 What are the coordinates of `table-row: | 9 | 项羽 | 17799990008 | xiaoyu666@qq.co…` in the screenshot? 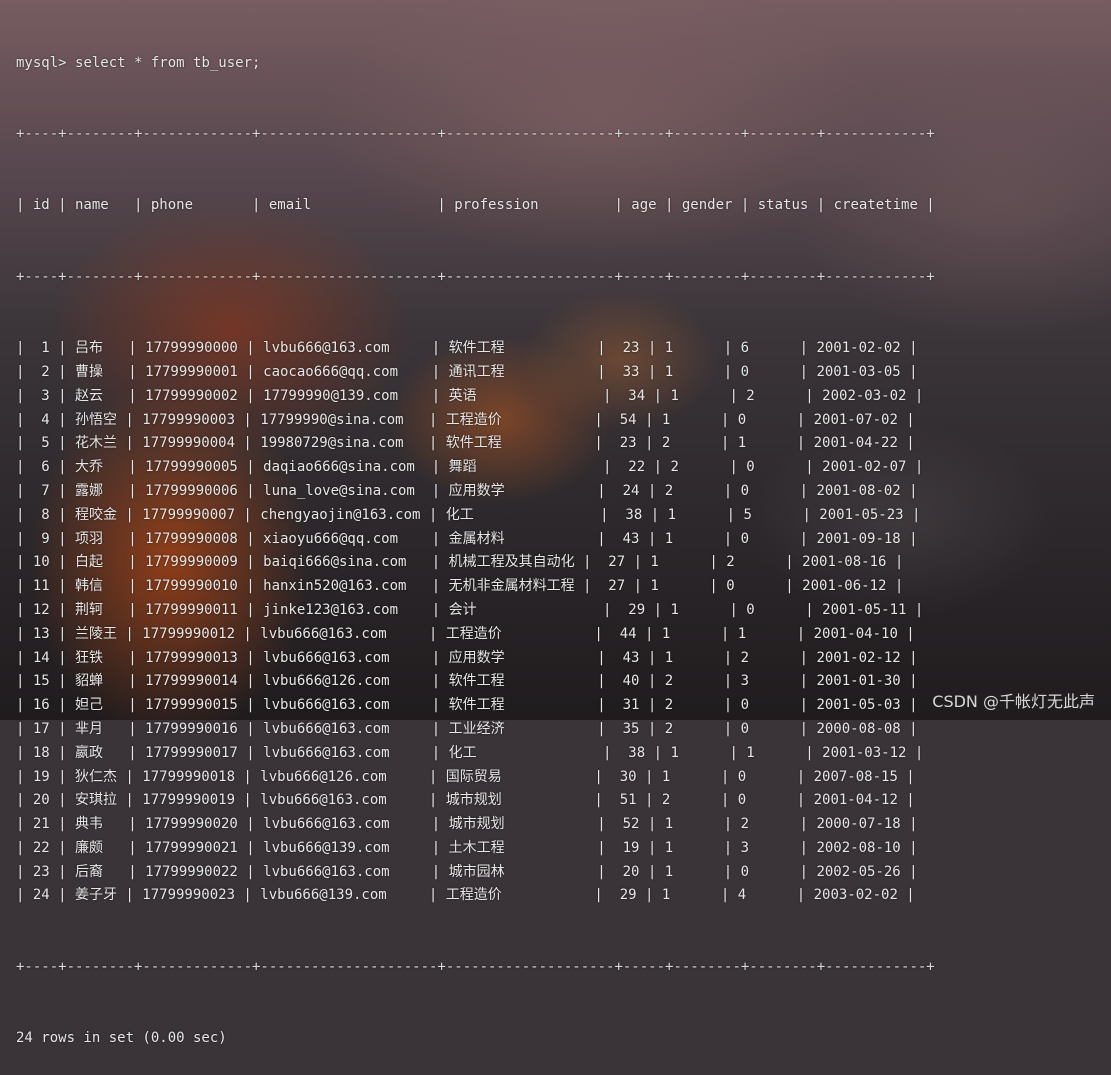 It's located at (467, 538).